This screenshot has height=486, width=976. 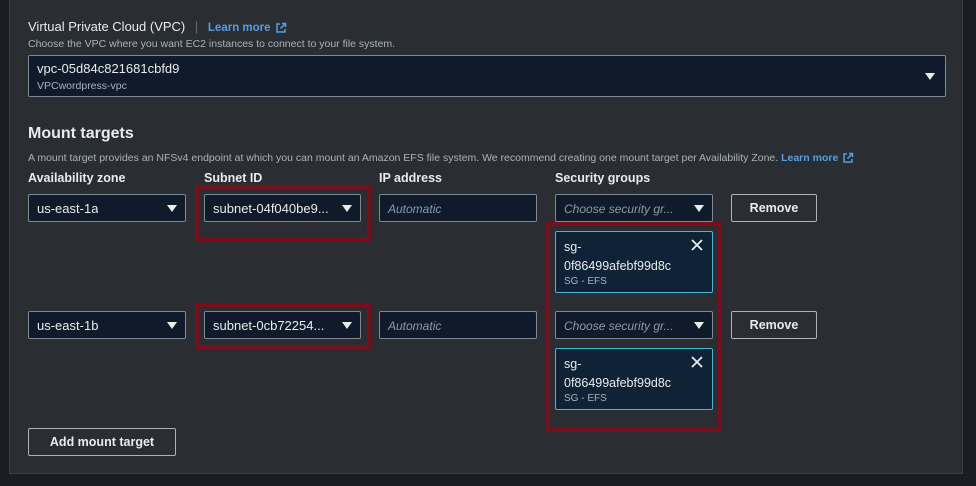 What do you see at coordinates (81, 133) in the screenshot?
I see `mount-targets-title: Mount targets` at bounding box center [81, 133].